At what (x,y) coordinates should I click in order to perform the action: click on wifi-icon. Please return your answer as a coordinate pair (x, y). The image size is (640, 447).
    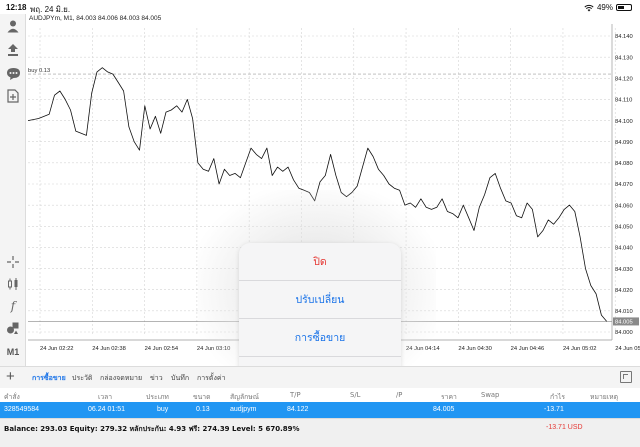
    Looking at the image, I should click on (589, 7).